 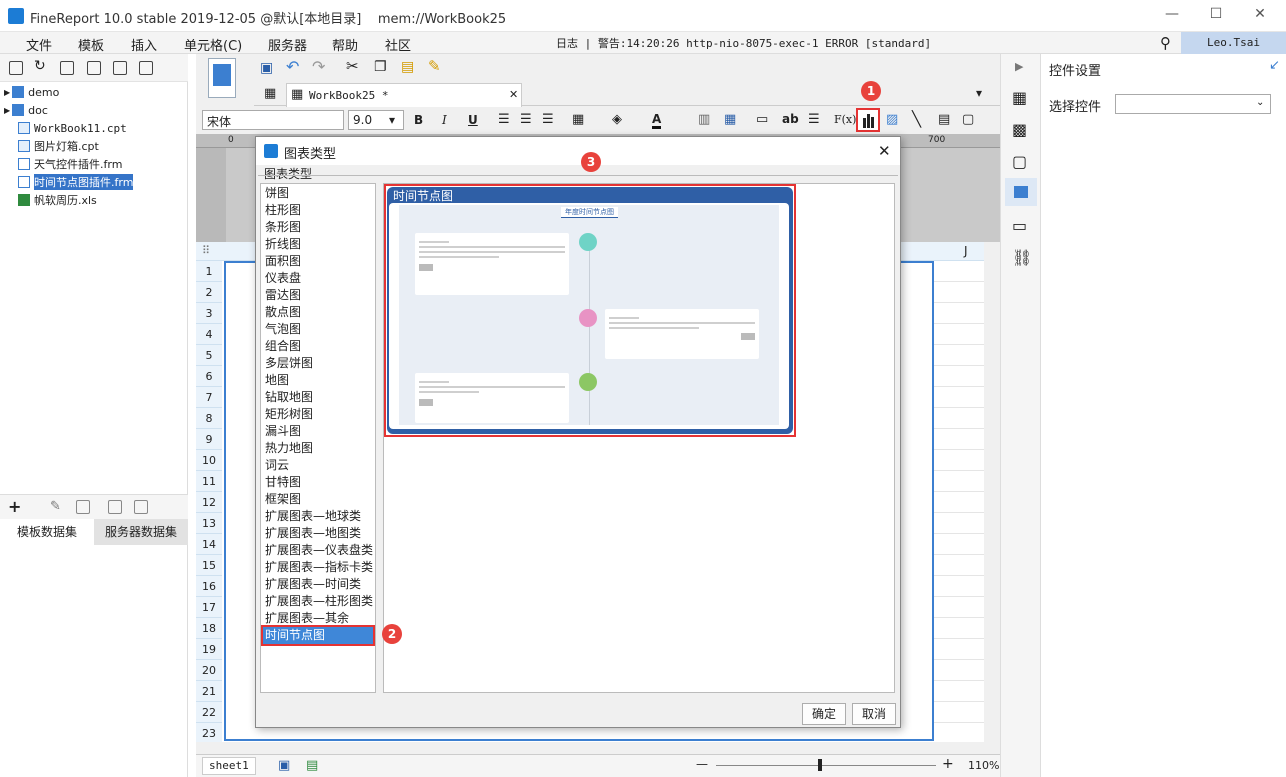 I want to click on subreport-icon: ▤, so click(x=944, y=119).